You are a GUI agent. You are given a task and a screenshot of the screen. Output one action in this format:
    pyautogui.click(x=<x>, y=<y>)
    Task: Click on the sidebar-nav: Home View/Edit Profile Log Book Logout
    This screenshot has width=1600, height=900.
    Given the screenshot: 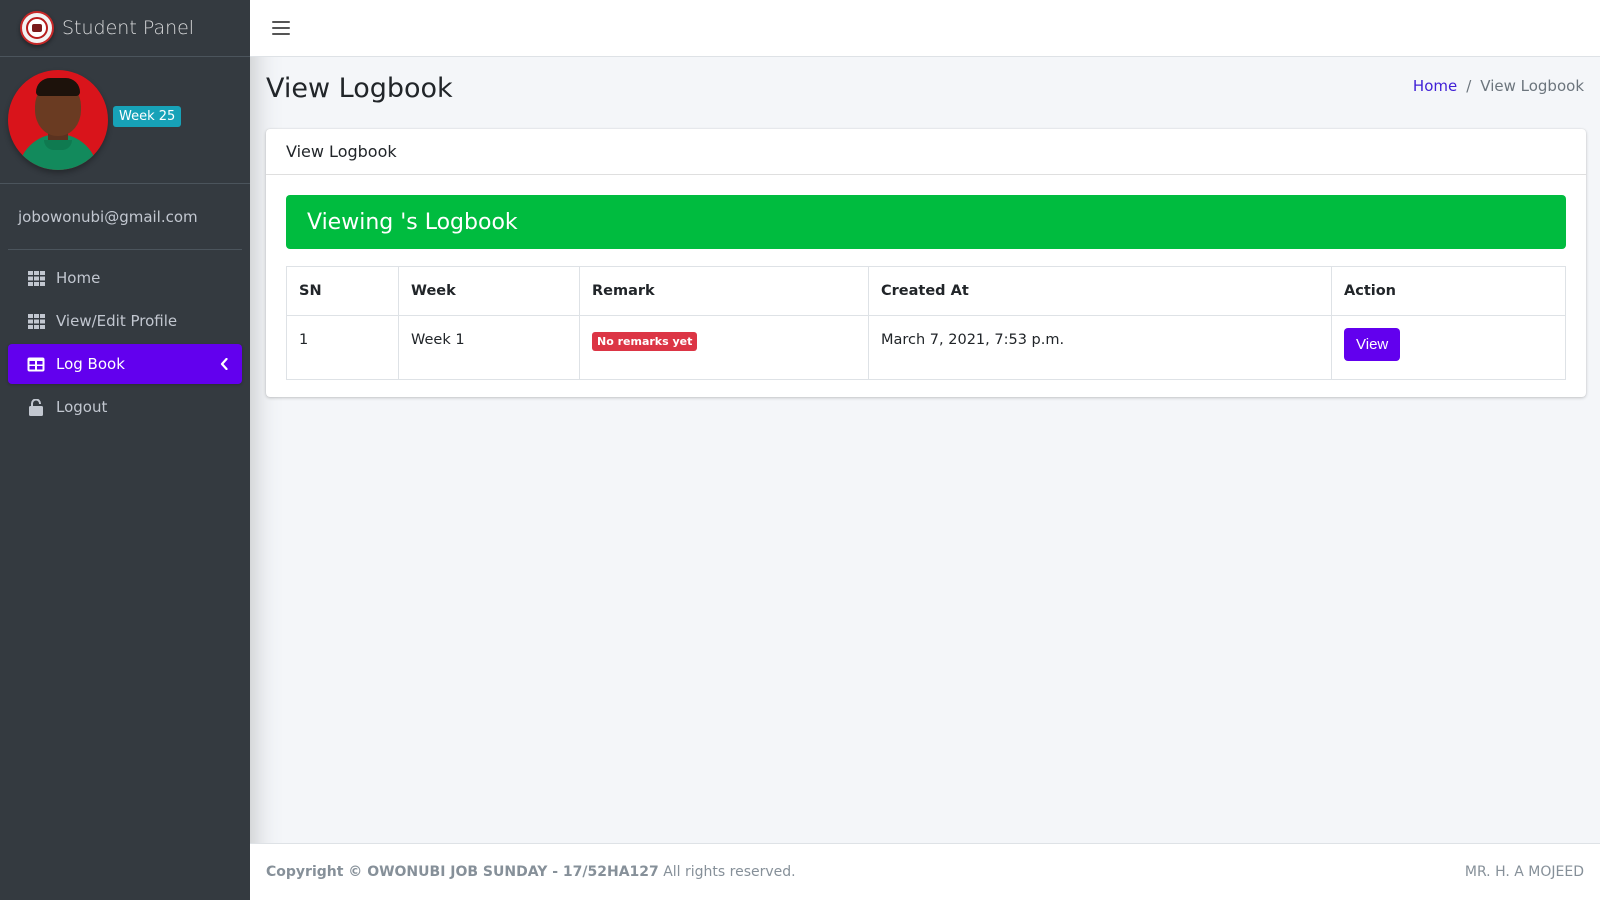 What is the action you would take?
    pyautogui.click(x=125, y=338)
    